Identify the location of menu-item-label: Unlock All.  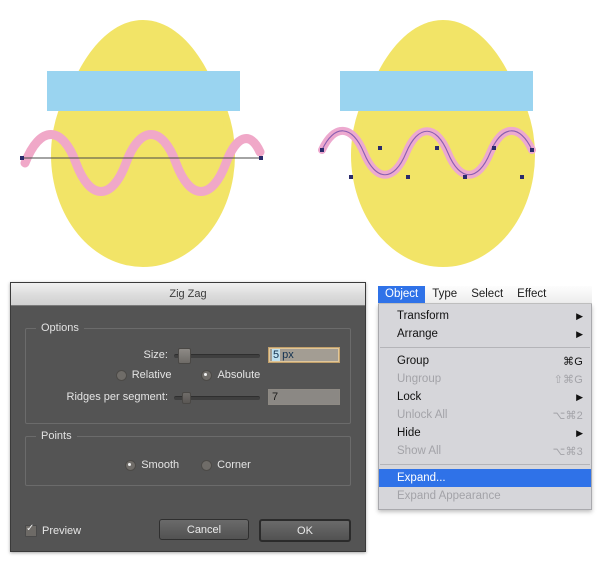
(422, 415).